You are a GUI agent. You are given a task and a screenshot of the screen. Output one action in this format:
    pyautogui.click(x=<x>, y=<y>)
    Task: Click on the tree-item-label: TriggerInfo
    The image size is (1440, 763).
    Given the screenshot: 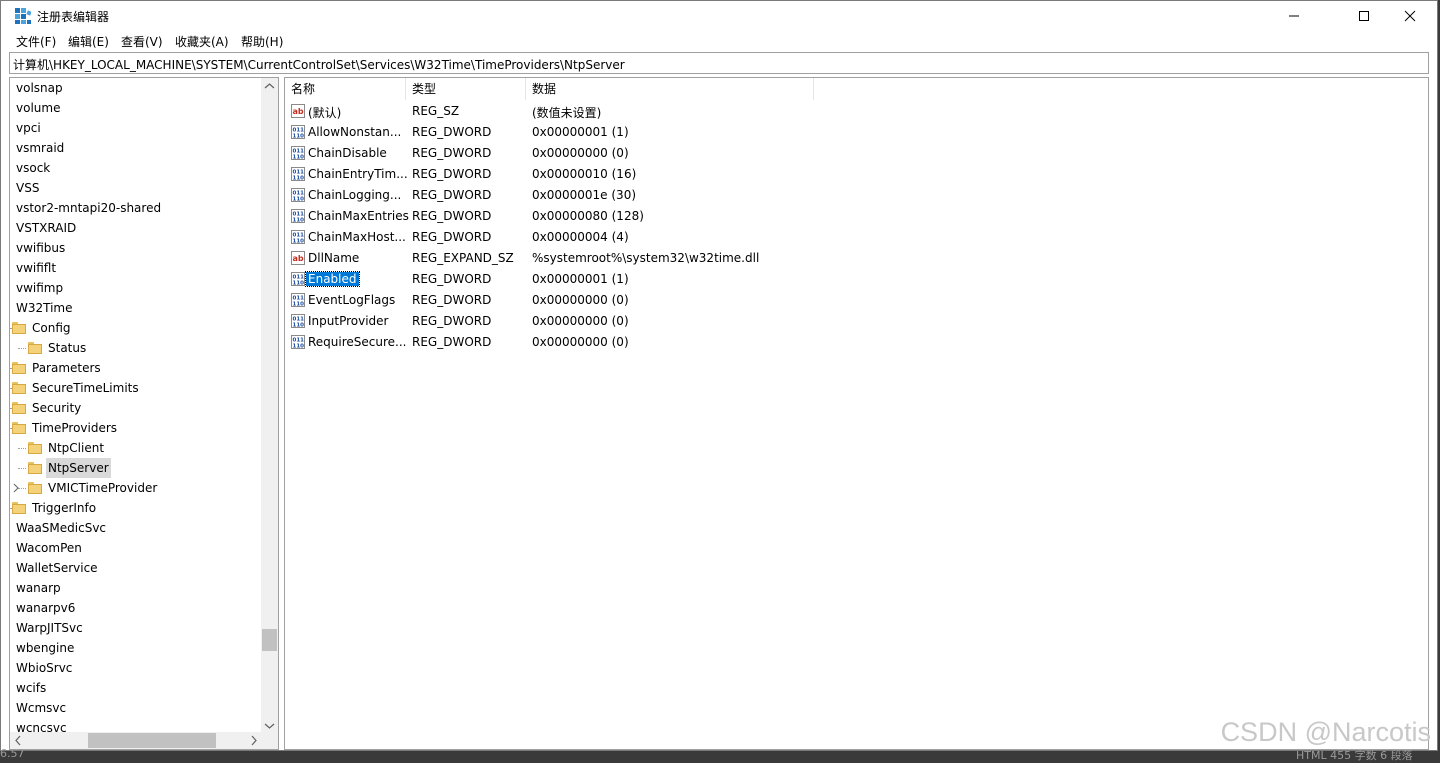 What is the action you would take?
    pyautogui.click(x=64, y=508)
    